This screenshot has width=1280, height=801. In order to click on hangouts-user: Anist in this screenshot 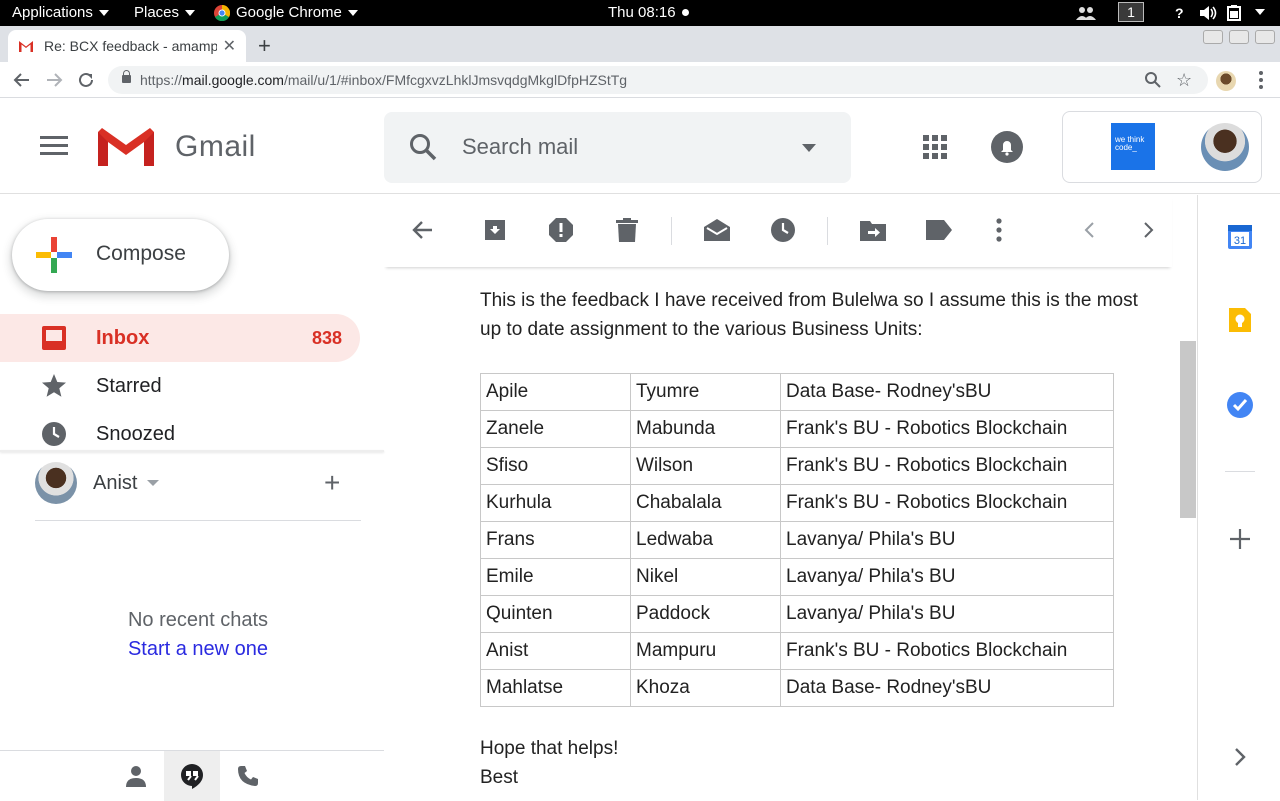, I will do `click(97, 483)`.